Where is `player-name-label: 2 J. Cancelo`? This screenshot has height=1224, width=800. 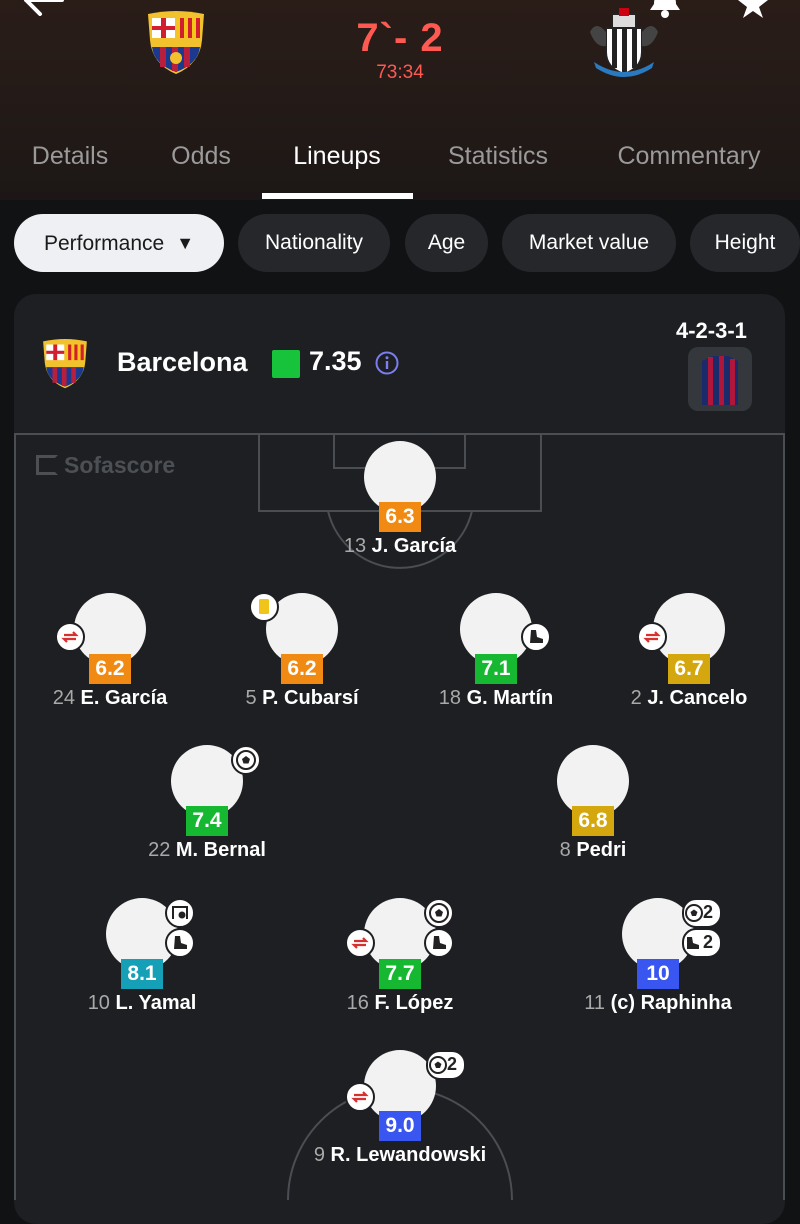
player-name-label: 2 J. Cancelo is located at coordinates (669, 698).